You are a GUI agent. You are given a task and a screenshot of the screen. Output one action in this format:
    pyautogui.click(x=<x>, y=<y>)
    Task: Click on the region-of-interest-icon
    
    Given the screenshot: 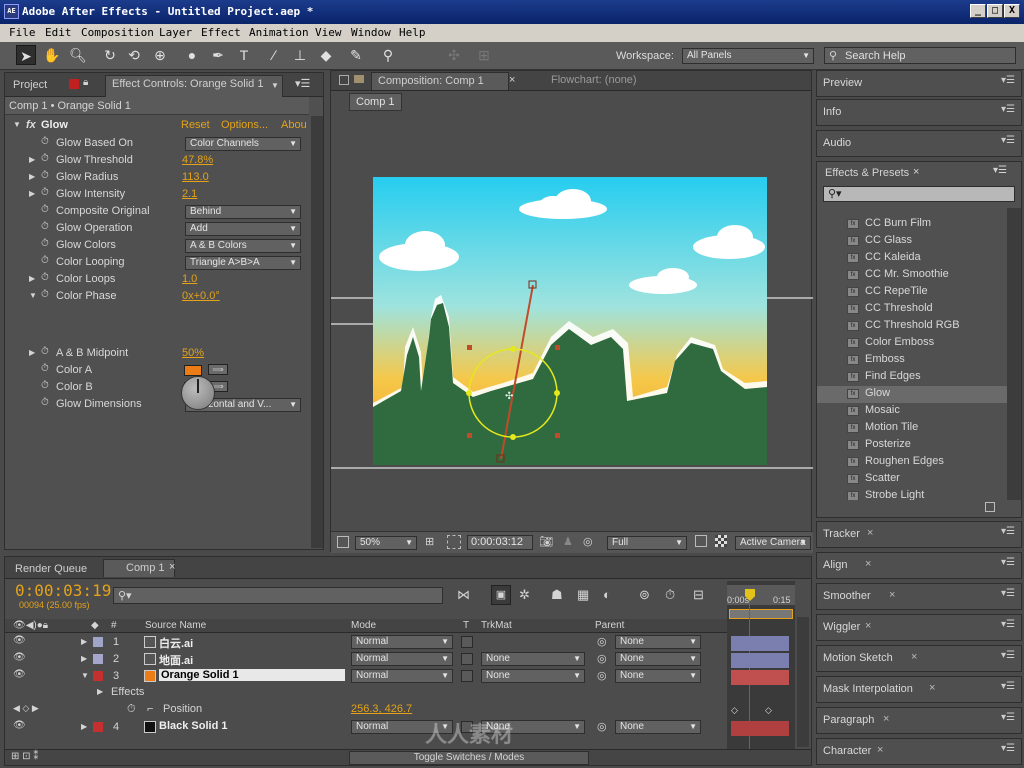 What is the action you would take?
    pyautogui.click(x=701, y=541)
    